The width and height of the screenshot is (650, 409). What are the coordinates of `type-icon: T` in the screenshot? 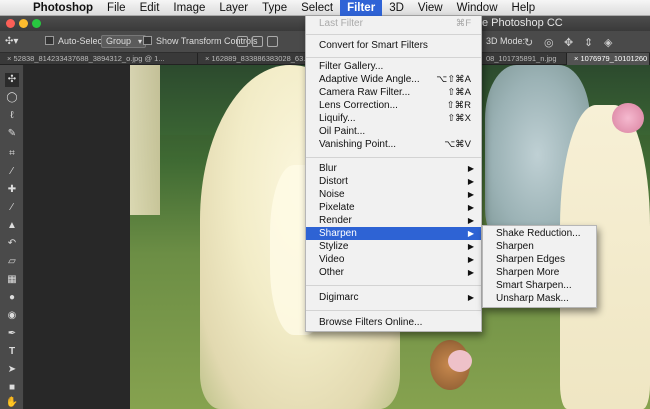 It's located at (12, 352).